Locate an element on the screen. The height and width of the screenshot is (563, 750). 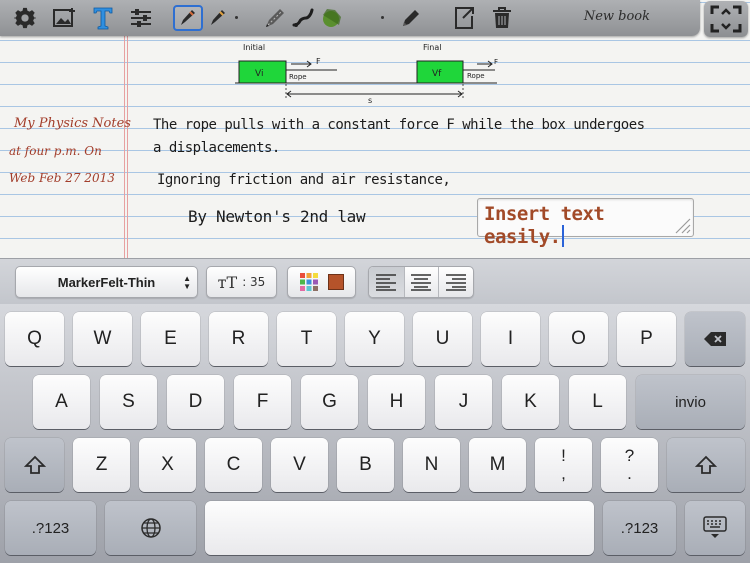
font-size-icon: ᴛT is located at coordinates (227, 282).